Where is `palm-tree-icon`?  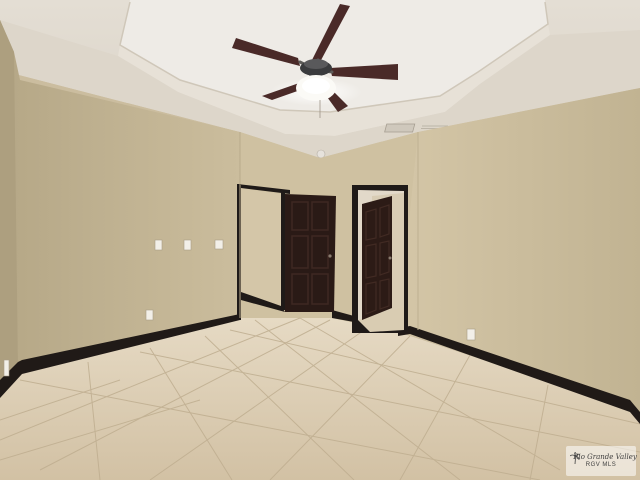 palm-tree-icon is located at coordinates (575, 458).